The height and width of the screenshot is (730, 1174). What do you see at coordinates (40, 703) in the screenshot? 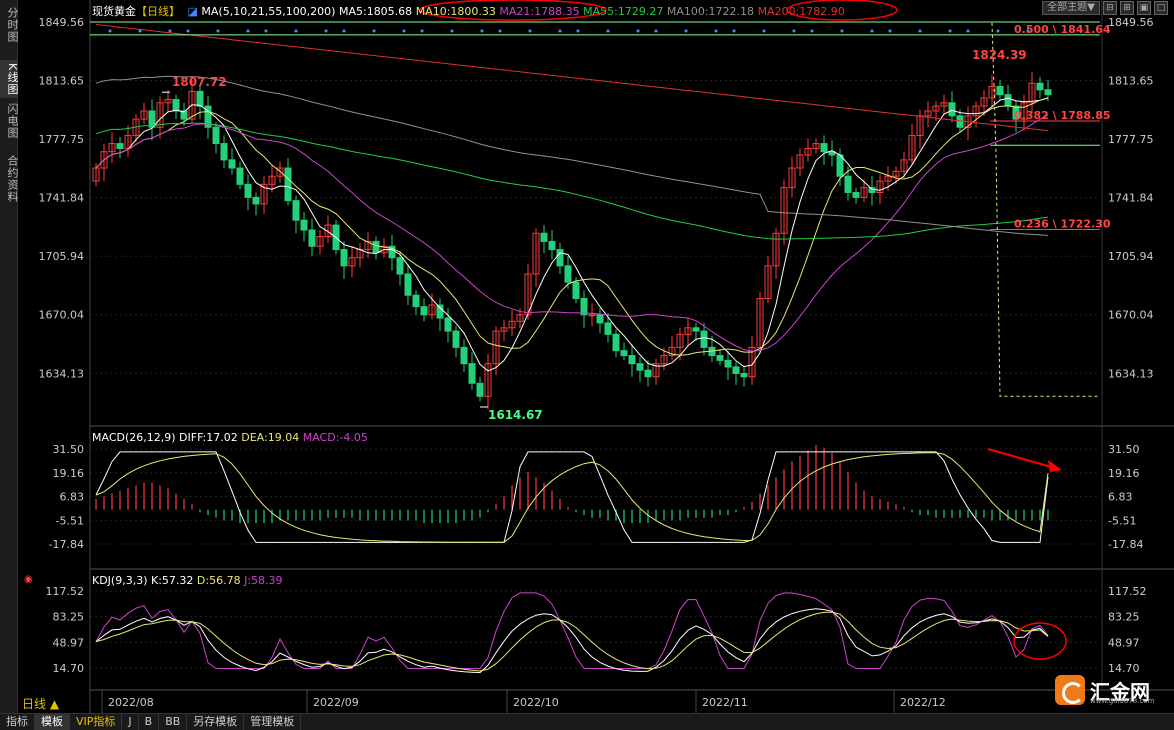
I see `period-button: 日线 ▲` at bounding box center [40, 703].